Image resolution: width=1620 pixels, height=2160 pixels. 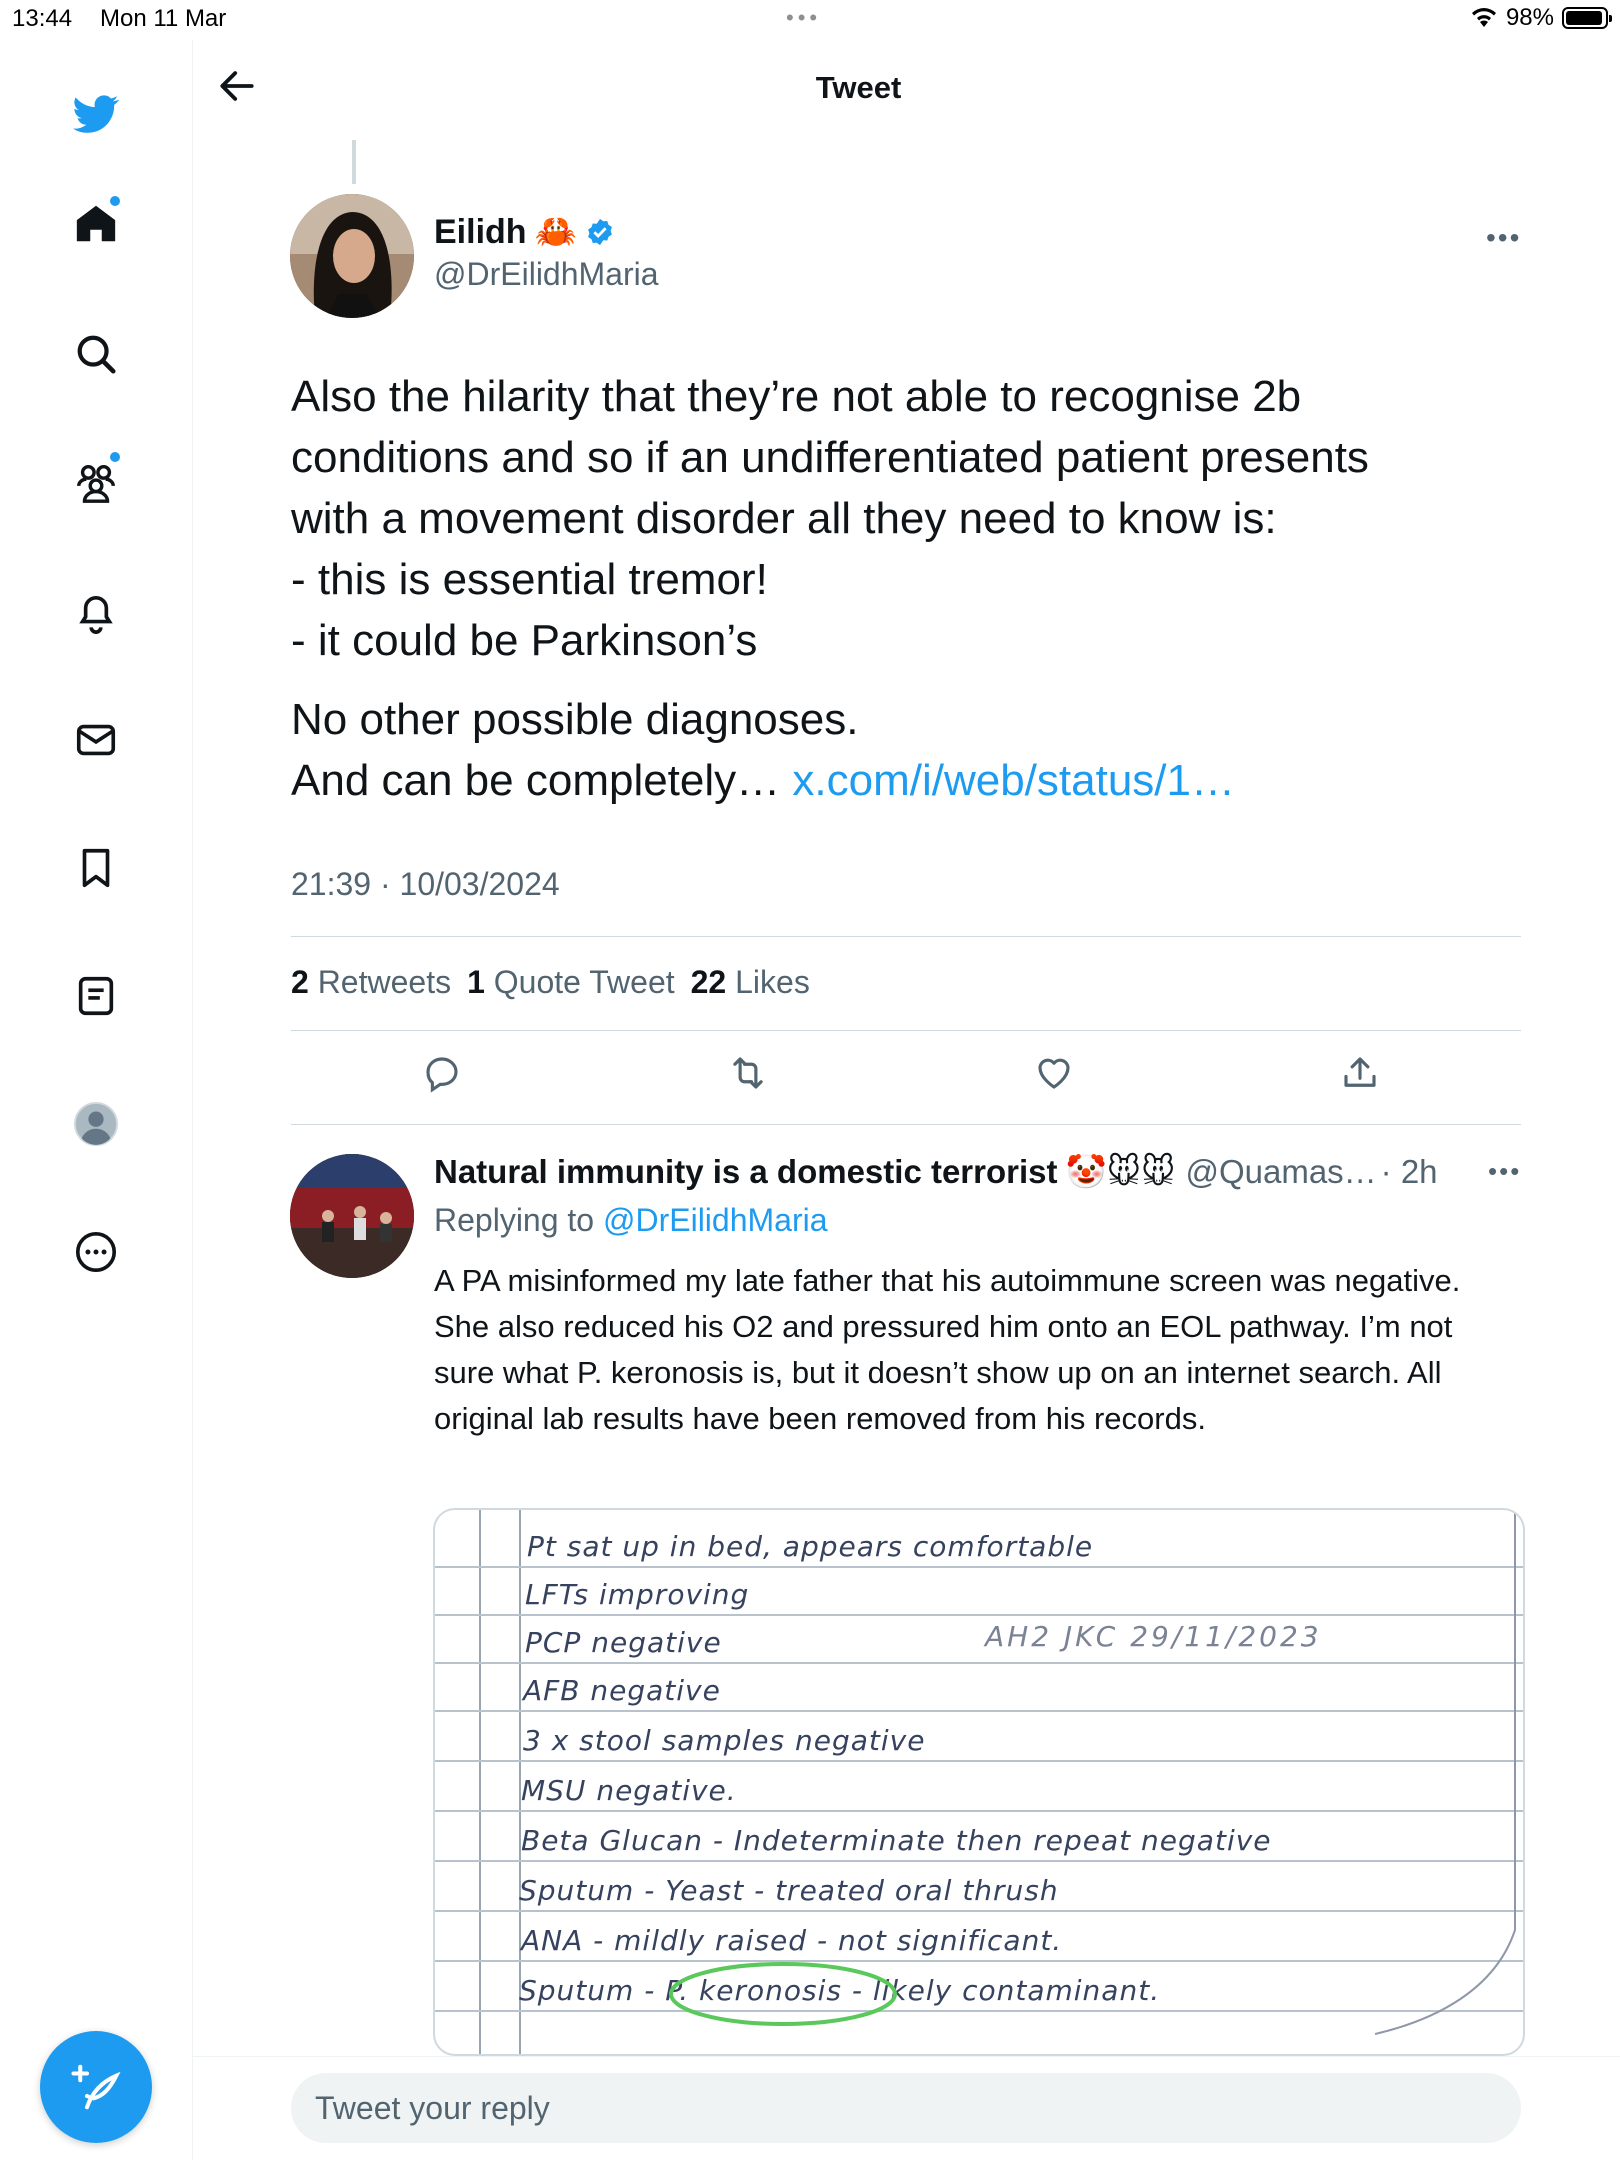 I want to click on note-line-text: AFB negative, so click(x=622, y=1690).